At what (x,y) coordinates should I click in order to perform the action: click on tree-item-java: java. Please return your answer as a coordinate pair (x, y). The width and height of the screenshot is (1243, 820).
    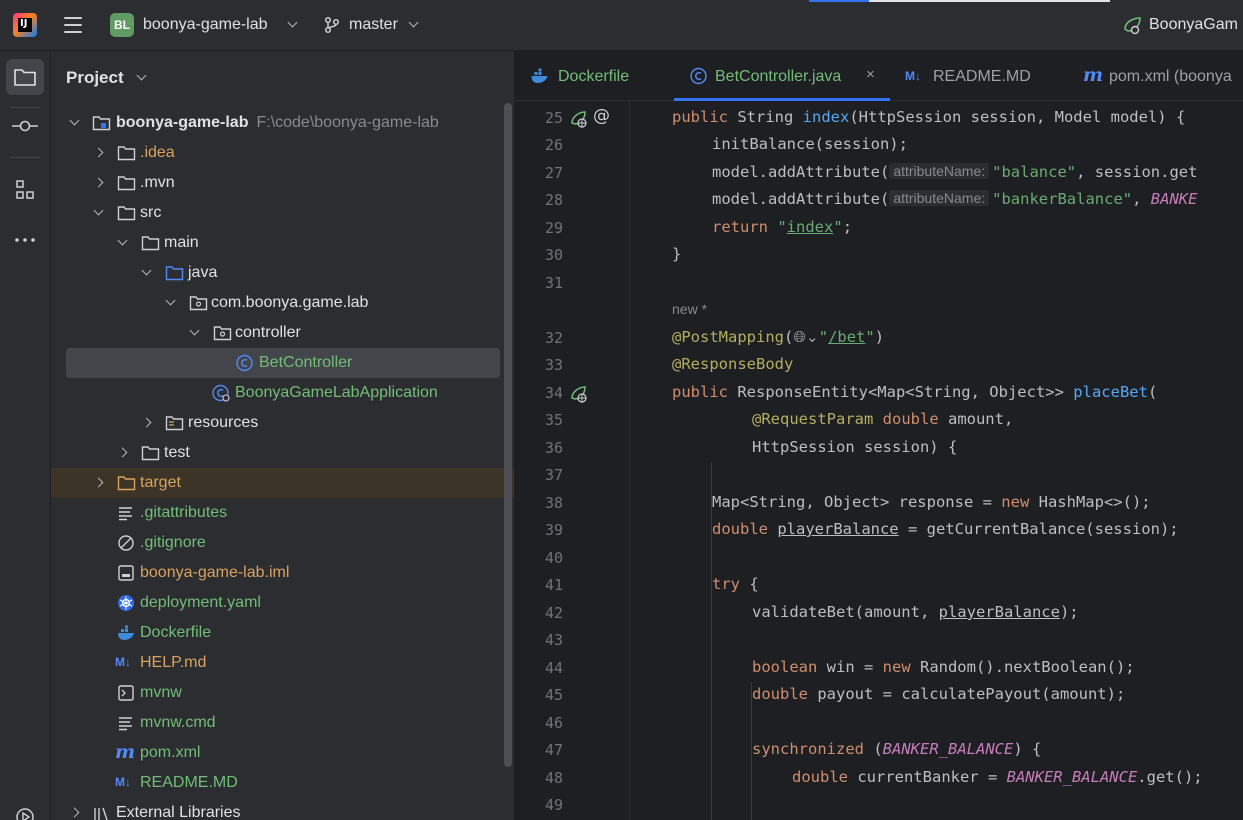
    Looking at the image, I should click on (282, 273).